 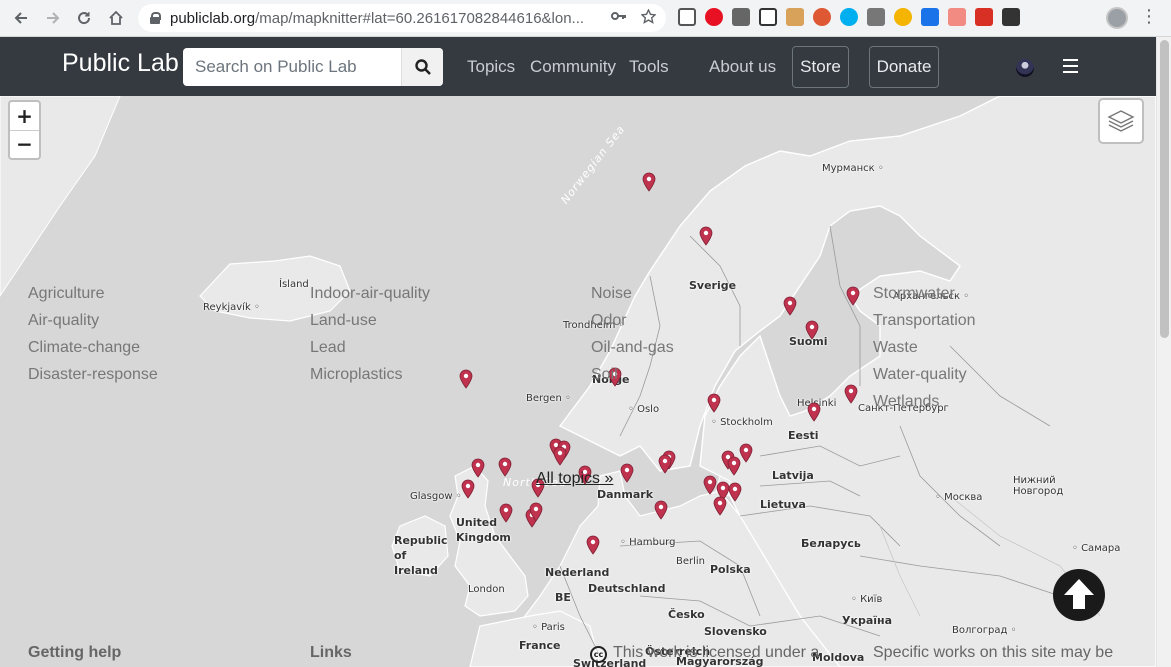 What do you see at coordinates (820, 67) in the screenshot?
I see `store-button: Store` at bounding box center [820, 67].